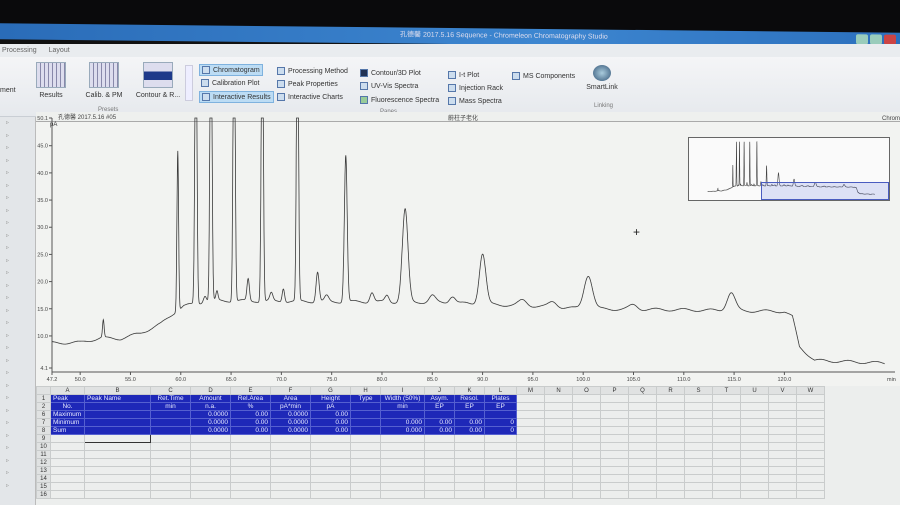 The height and width of the screenshot is (505, 900). Describe the element at coordinates (230, 83) in the screenshot. I see `pane-calibration-plot: Calibration Plot` at that location.